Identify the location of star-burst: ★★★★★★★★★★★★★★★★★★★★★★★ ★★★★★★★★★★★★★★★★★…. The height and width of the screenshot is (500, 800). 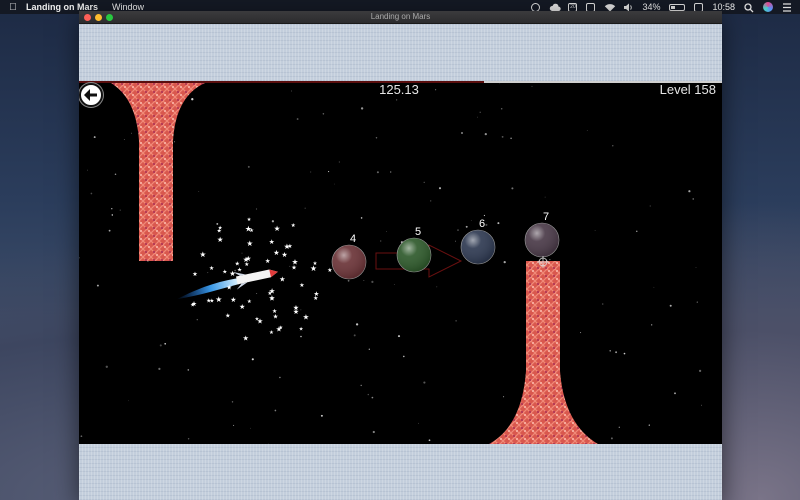
(261, 280).